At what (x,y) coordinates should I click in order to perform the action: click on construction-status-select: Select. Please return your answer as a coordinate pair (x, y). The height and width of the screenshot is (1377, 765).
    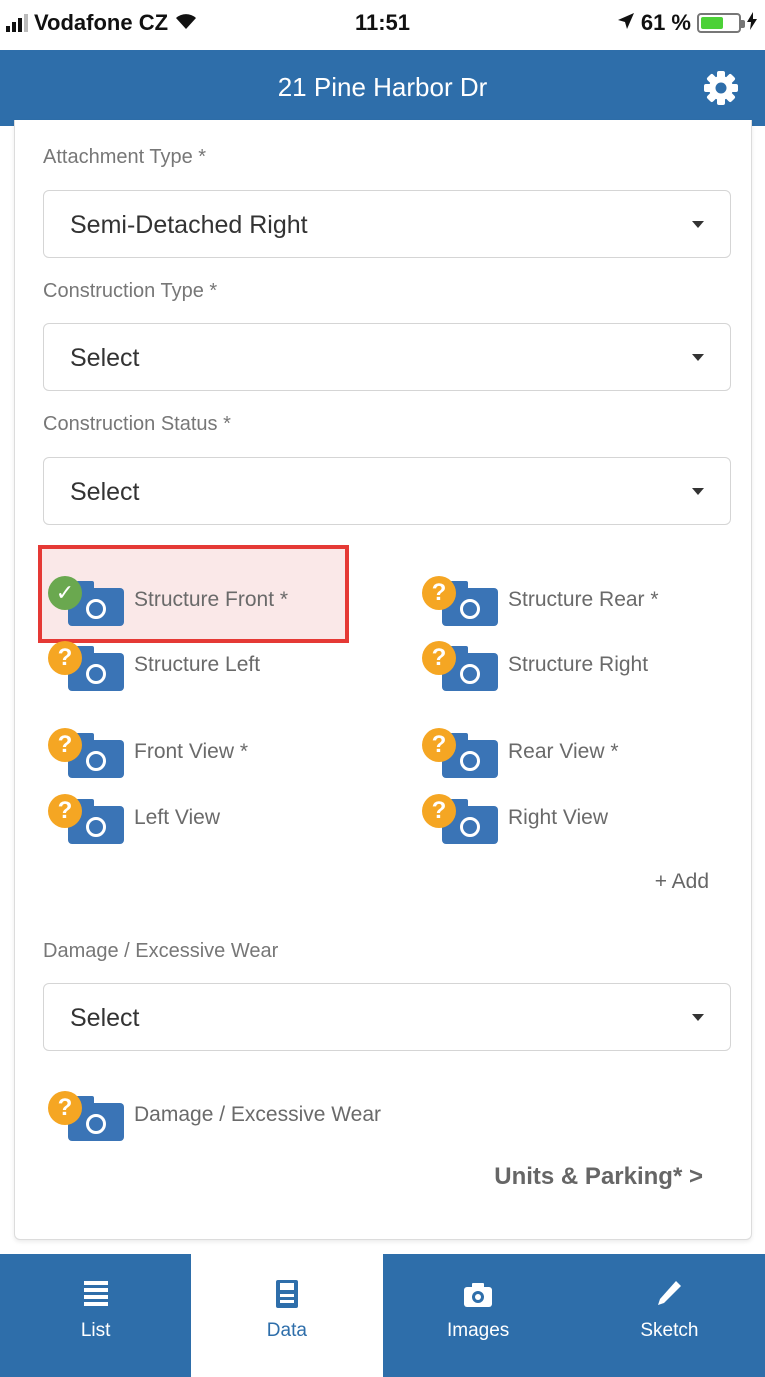
    Looking at the image, I should click on (387, 491).